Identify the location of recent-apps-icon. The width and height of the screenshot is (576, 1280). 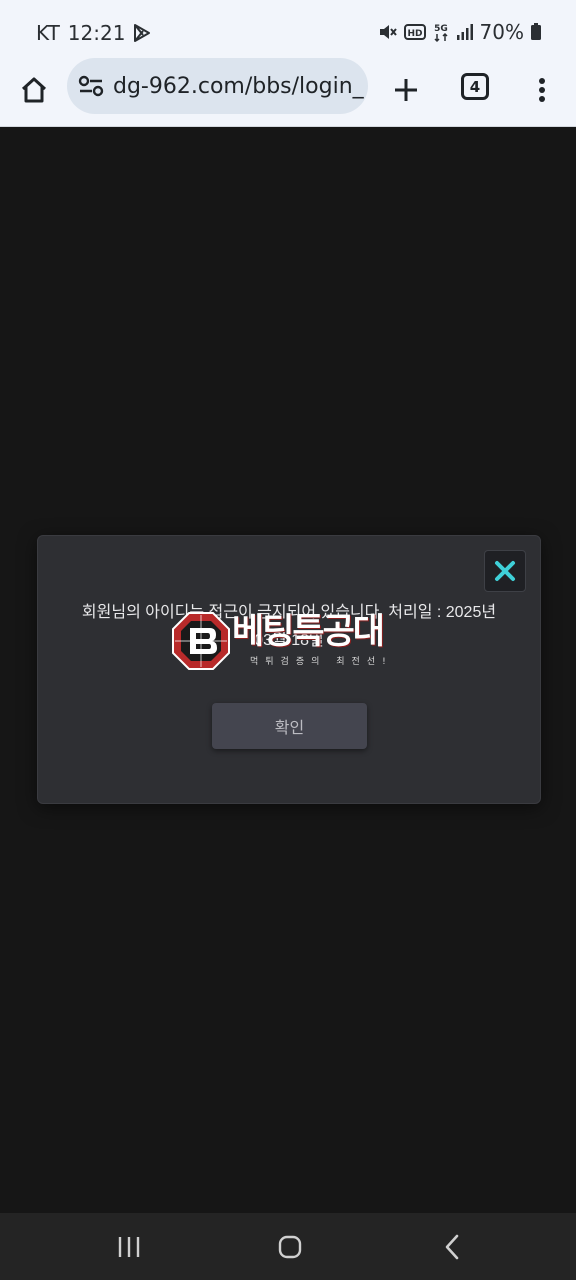
(129, 1247).